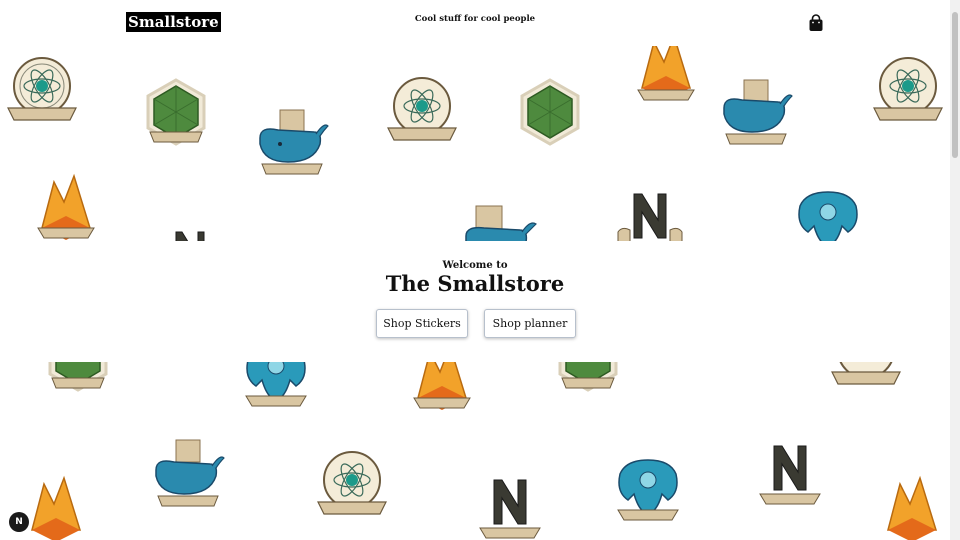 The width and height of the screenshot is (960, 540). What do you see at coordinates (475, 283) in the screenshot?
I see `hero-title: The Smallstore` at bounding box center [475, 283].